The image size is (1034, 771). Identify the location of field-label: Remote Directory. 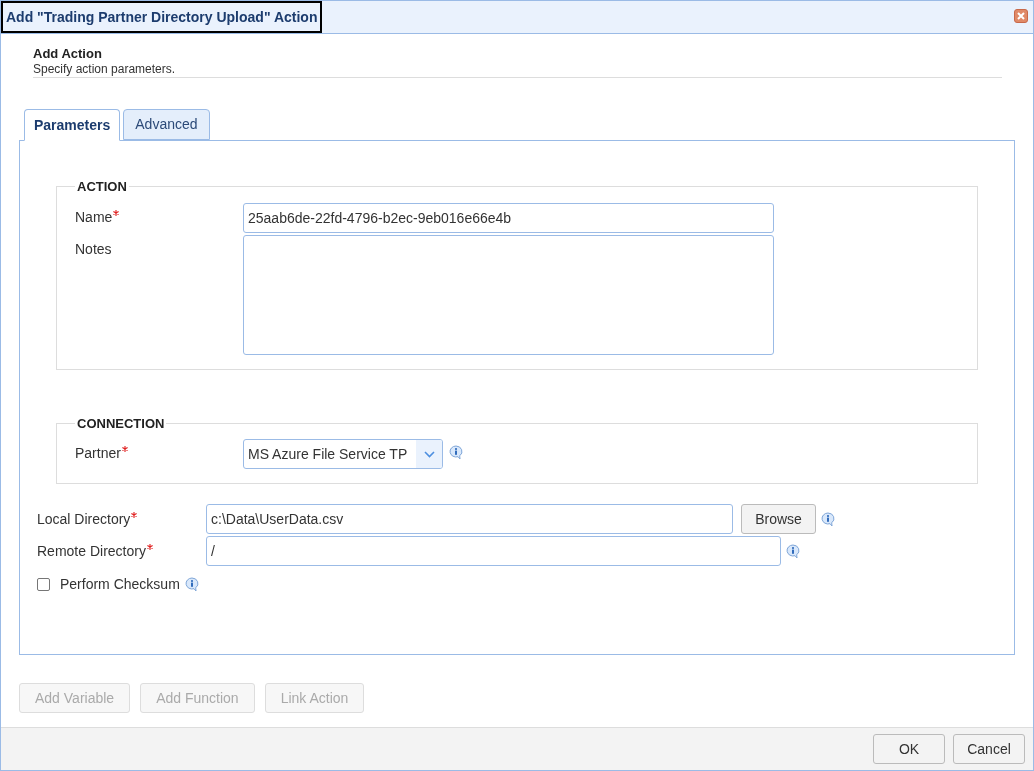
(91, 551).